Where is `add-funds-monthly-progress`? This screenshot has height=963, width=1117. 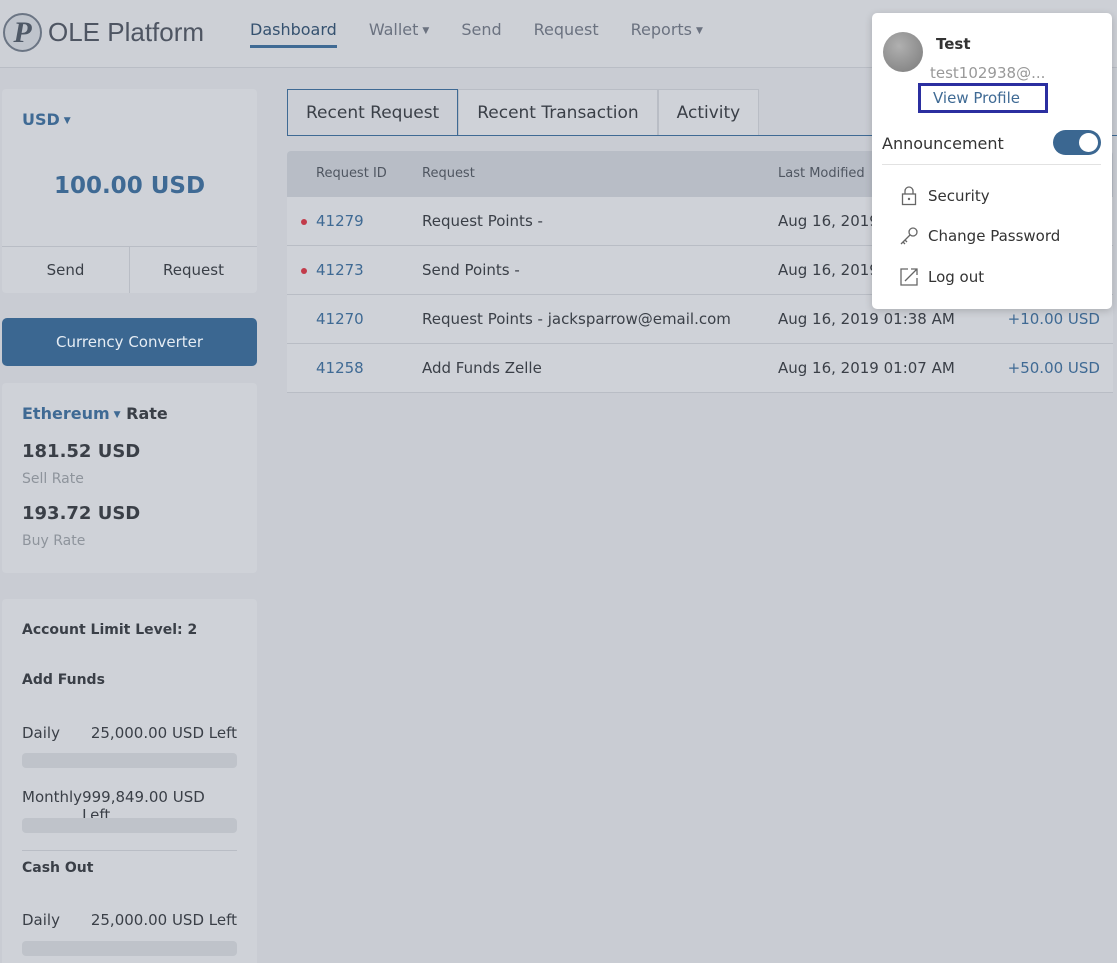
add-funds-monthly-progress is located at coordinates (129, 825).